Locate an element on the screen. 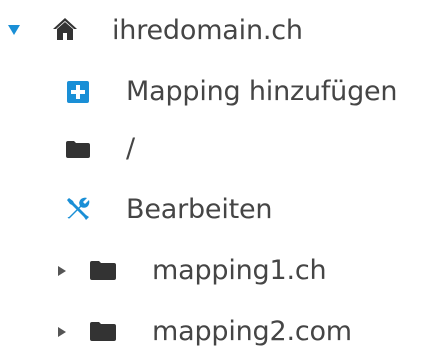 This screenshot has width=437, height=351. root-path-label: / is located at coordinates (130, 148).